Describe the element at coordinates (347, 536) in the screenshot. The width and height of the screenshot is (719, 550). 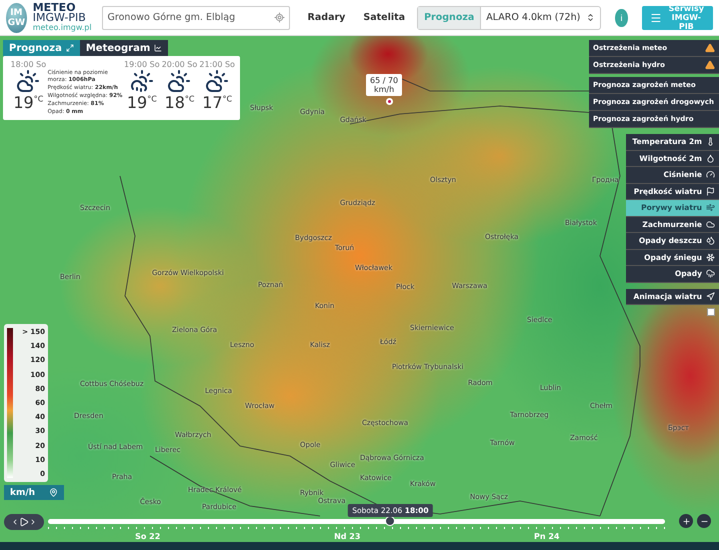
I see `day-label: Nd 23` at that location.